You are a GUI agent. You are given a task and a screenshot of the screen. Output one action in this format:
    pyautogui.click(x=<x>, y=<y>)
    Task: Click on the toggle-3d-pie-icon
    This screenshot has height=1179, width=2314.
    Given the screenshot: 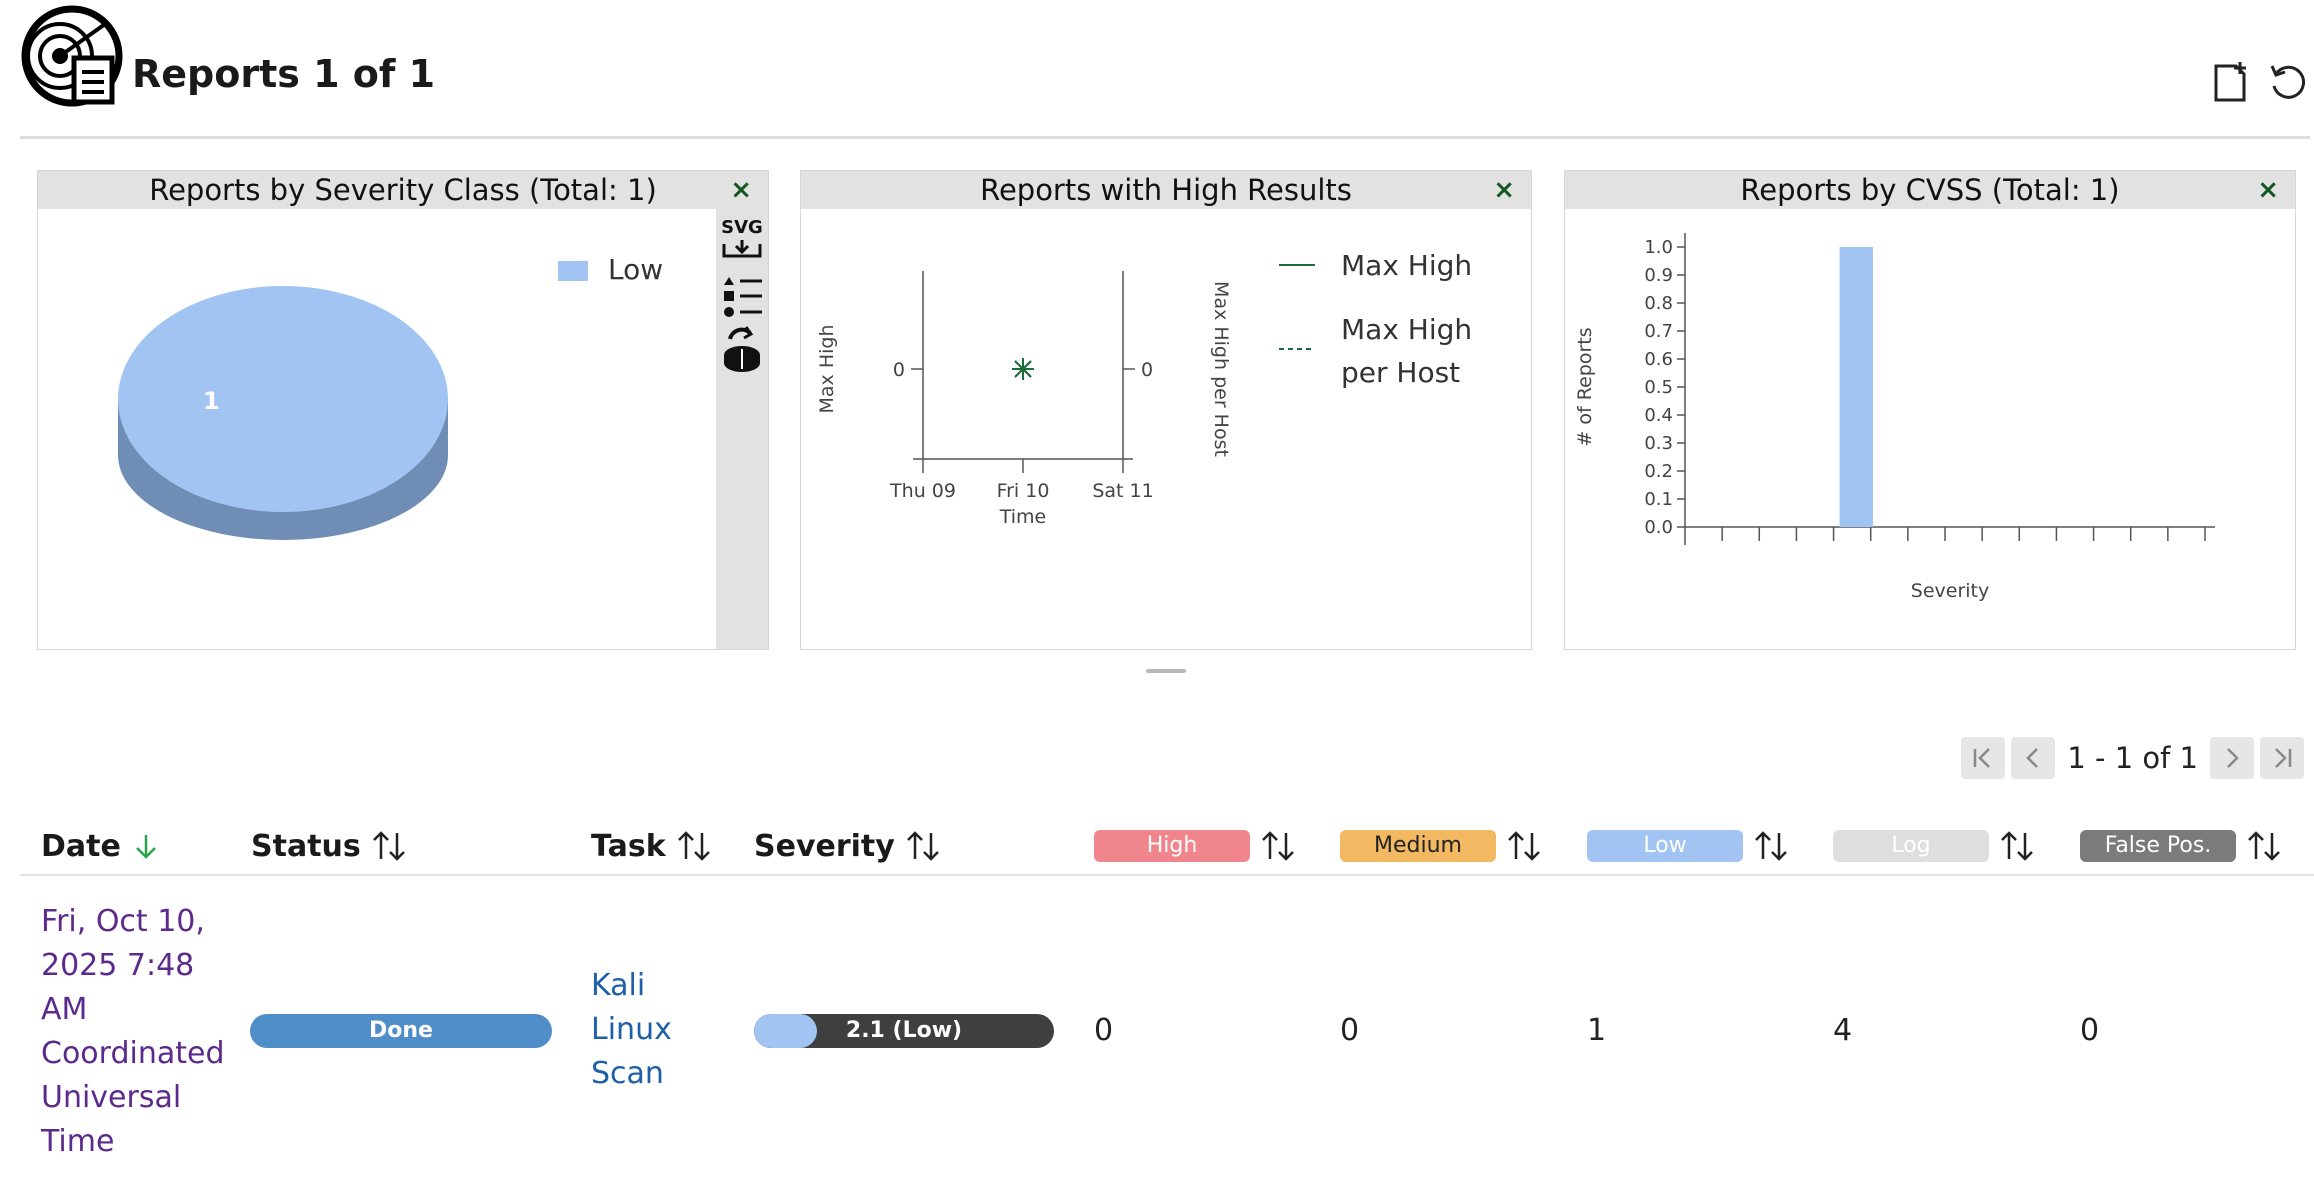 What is the action you would take?
    pyautogui.click(x=742, y=350)
    